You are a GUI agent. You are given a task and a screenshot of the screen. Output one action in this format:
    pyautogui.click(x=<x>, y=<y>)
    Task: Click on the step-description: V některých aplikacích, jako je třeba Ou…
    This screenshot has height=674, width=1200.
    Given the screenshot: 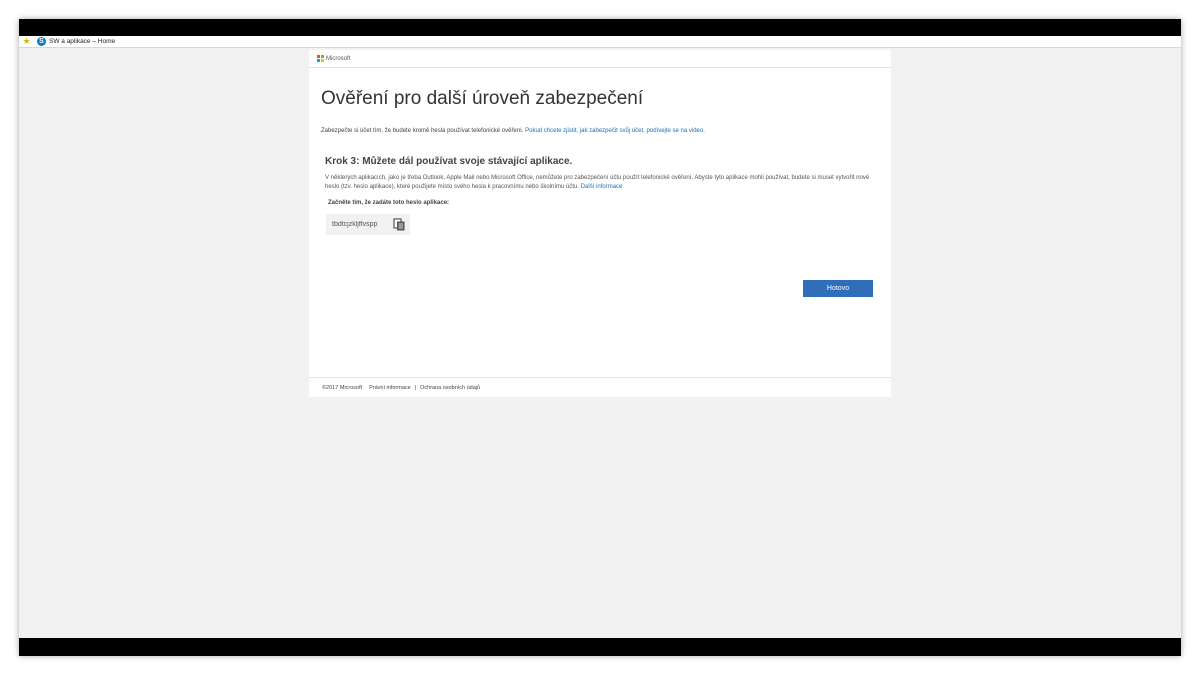 What is the action you would take?
    pyautogui.click(x=600, y=183)
    